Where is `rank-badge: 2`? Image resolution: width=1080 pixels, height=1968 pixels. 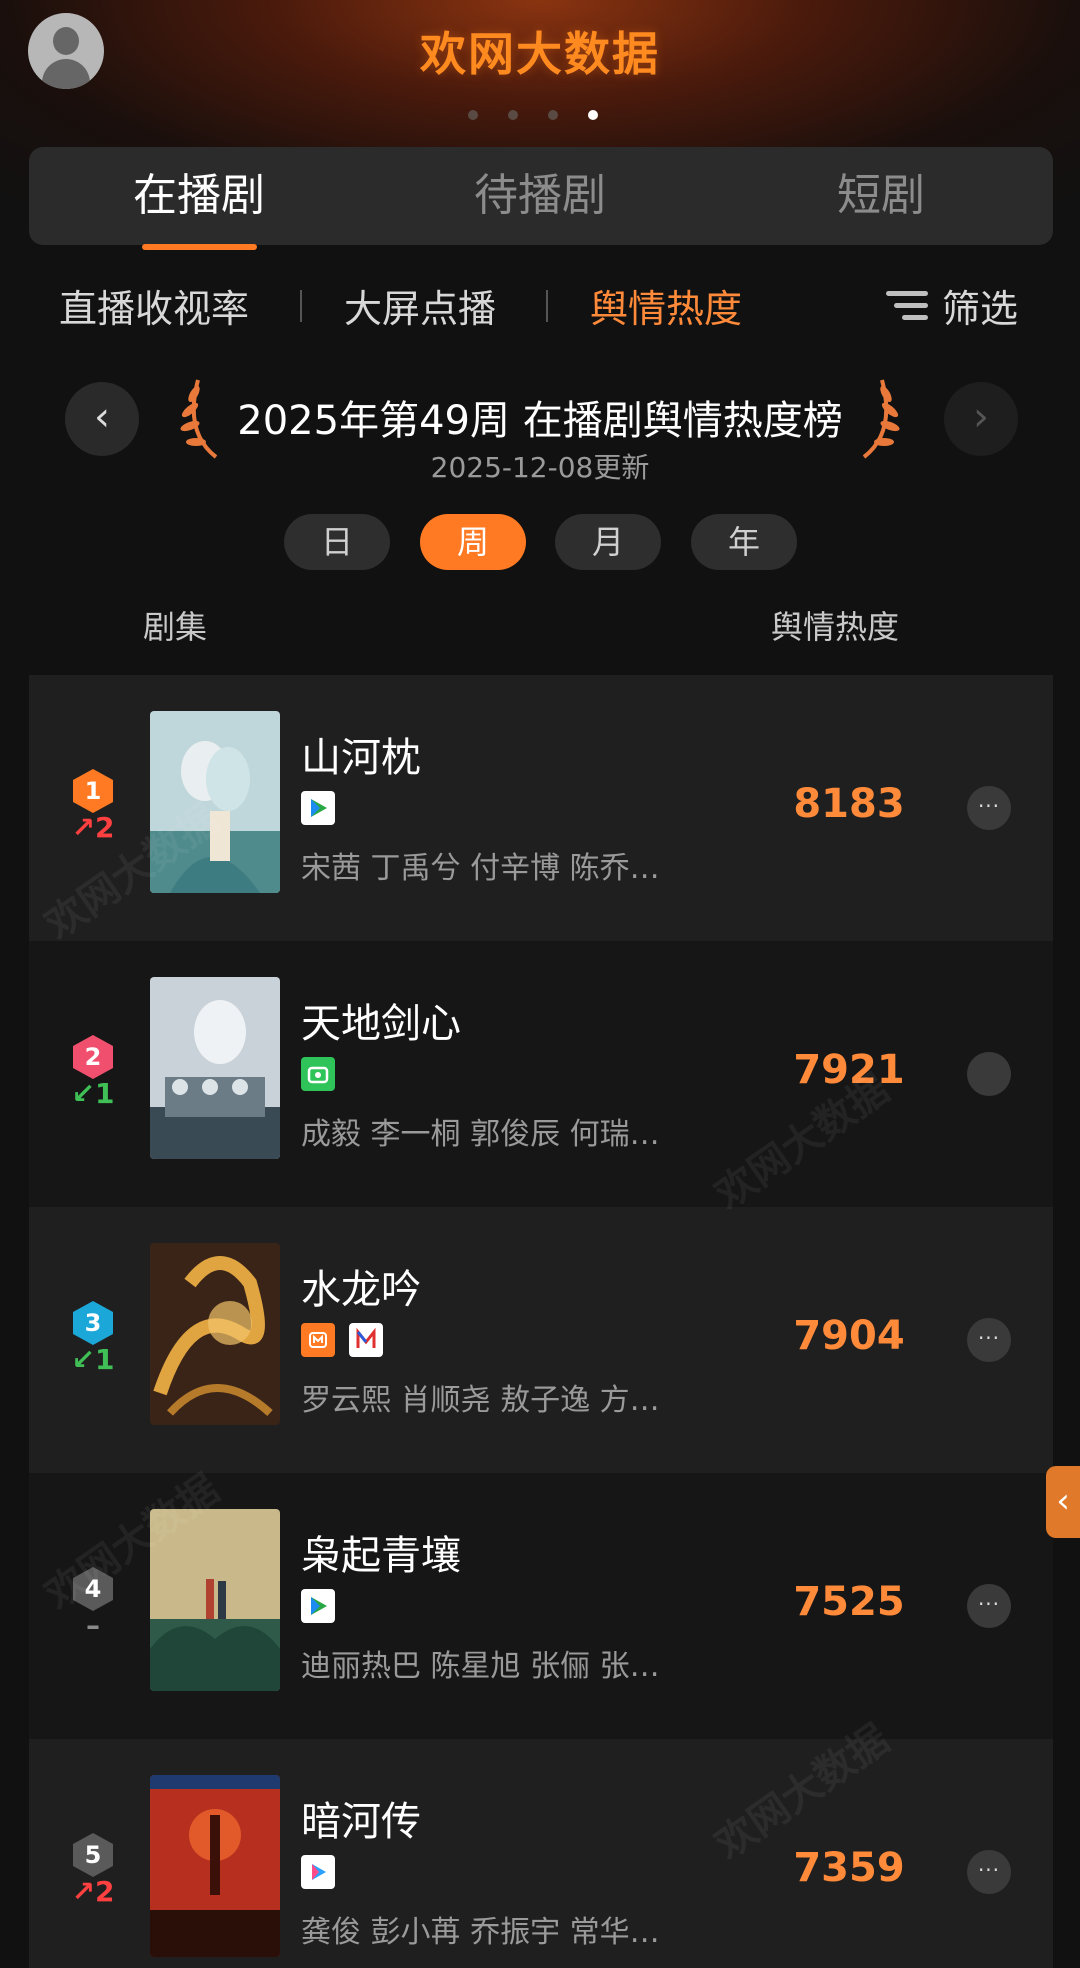 rank-badge: 2 is located at coordinates (93, 1057).